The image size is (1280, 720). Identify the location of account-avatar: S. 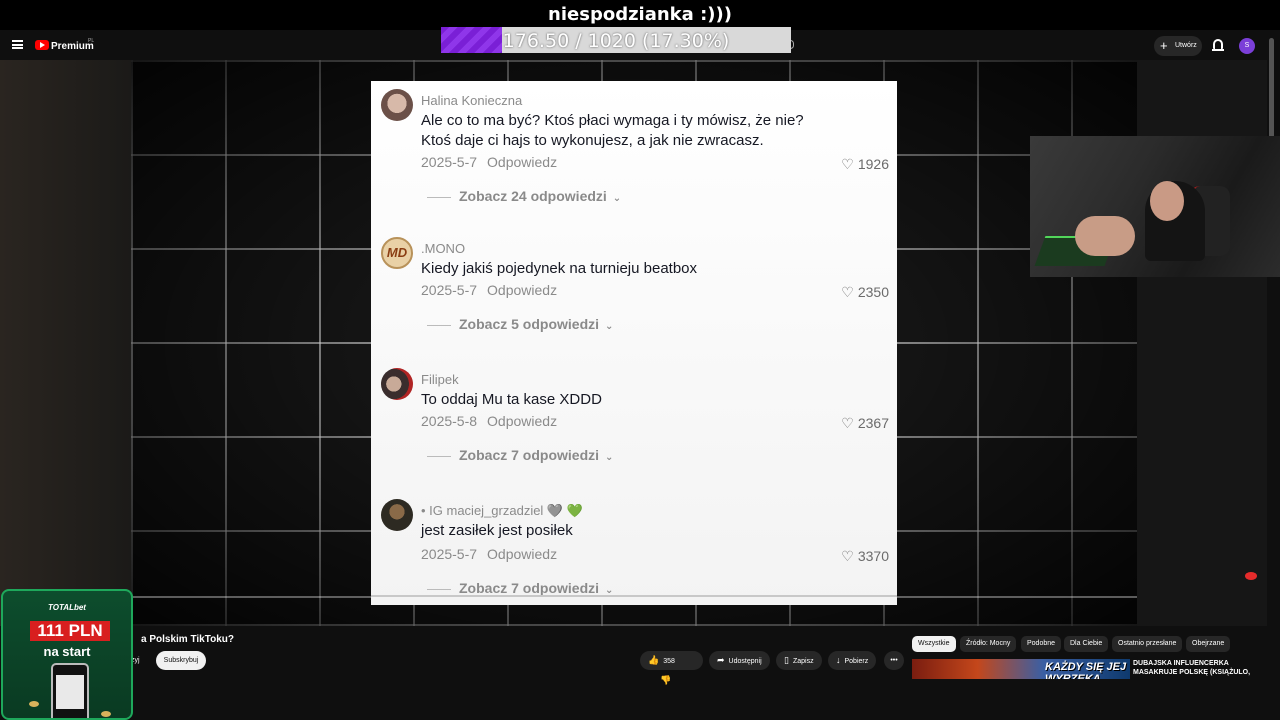
(1247, 46).